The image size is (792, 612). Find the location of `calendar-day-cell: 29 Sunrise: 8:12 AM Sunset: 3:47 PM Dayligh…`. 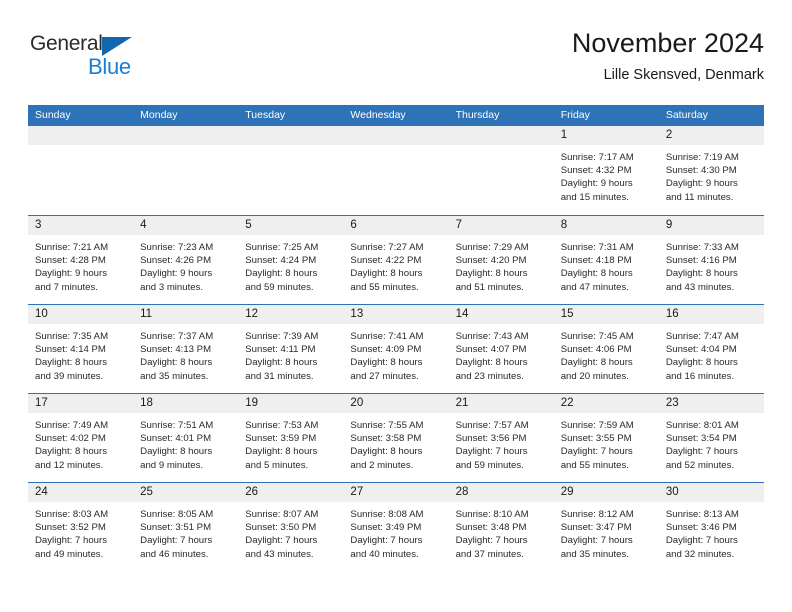

calendar-day-cell: 29 Sunrise: 8:12 AM Sunset: 3:47 PM Dayligh… is located at coordinates (606, 527).